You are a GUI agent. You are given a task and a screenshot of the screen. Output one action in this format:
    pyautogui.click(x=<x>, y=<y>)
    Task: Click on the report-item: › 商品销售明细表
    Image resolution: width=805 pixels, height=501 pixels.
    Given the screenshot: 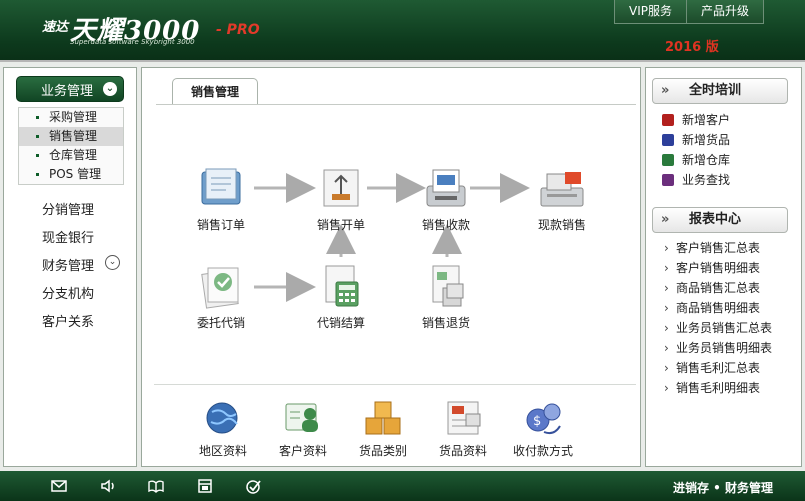 What is the action you would take?
    pyautogui.click(x=712, y=307)
    